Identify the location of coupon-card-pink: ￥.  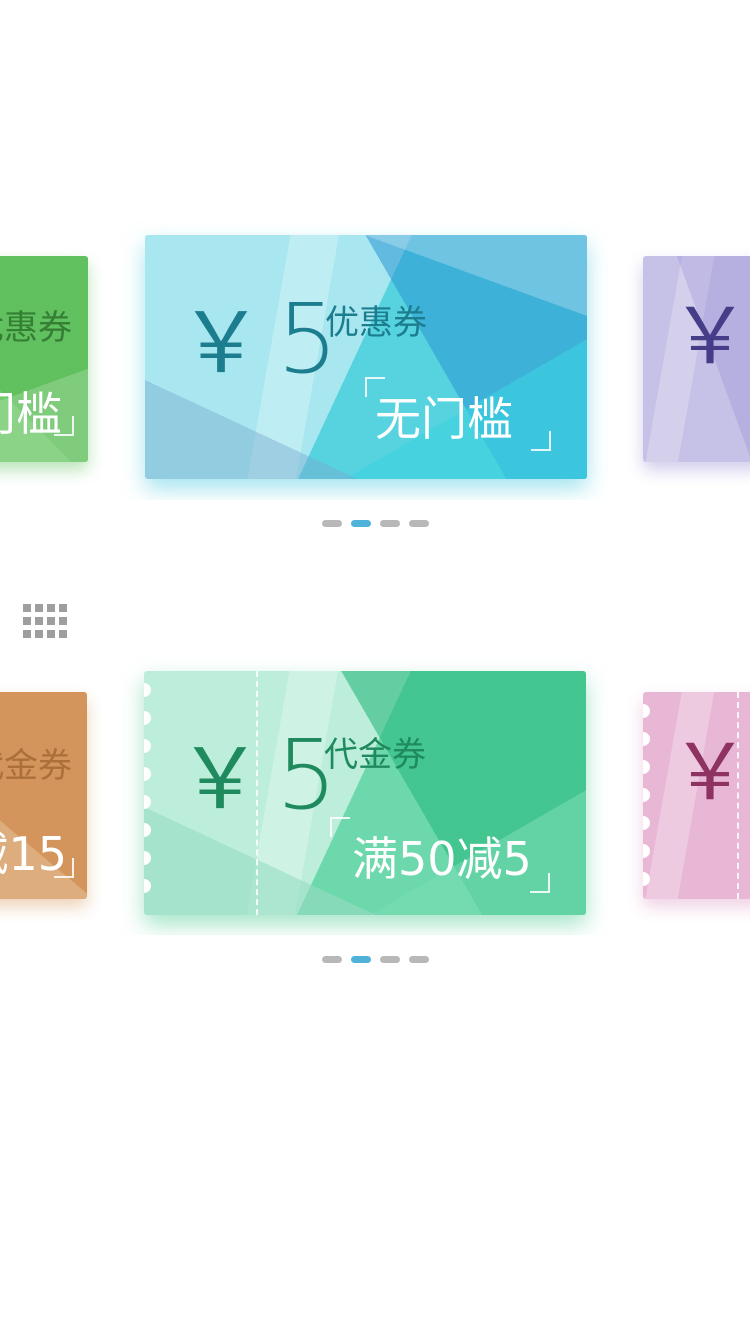
(696, 795).